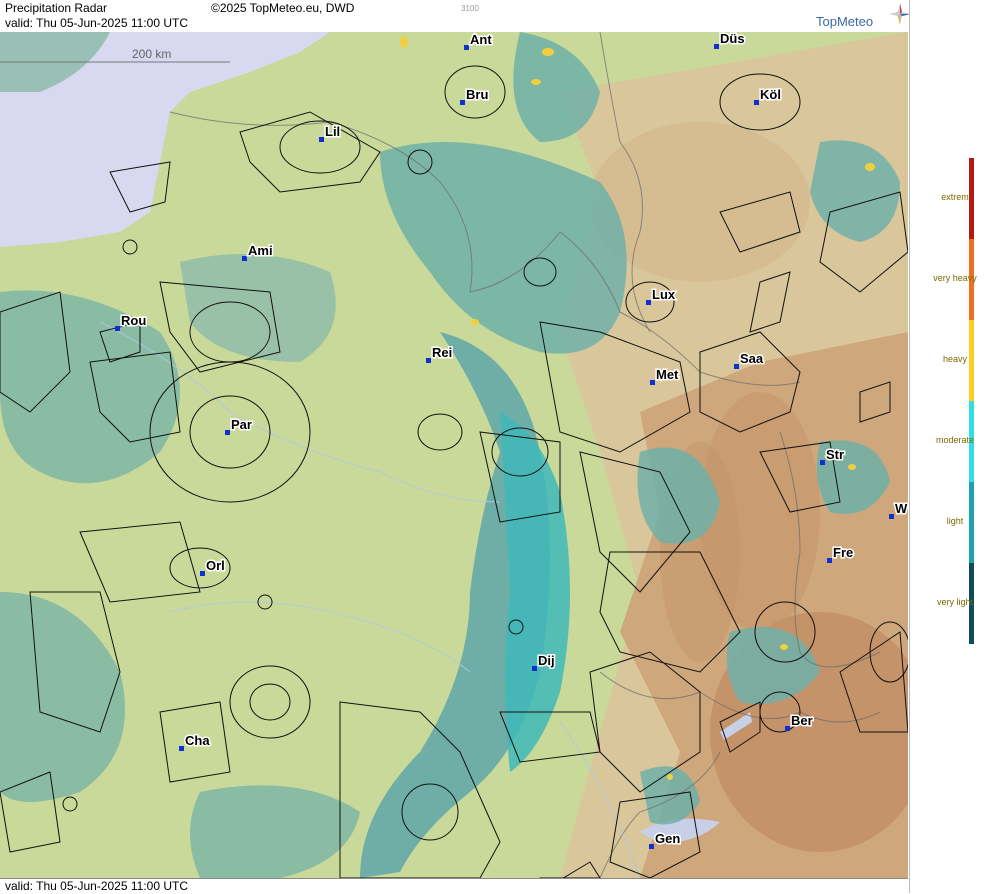 This screenshot has height=894, width=1000. Describe the element at coordinates (845, 21) in the screenshot. I see `topmeteo-logo: TopMeteo` at that location.